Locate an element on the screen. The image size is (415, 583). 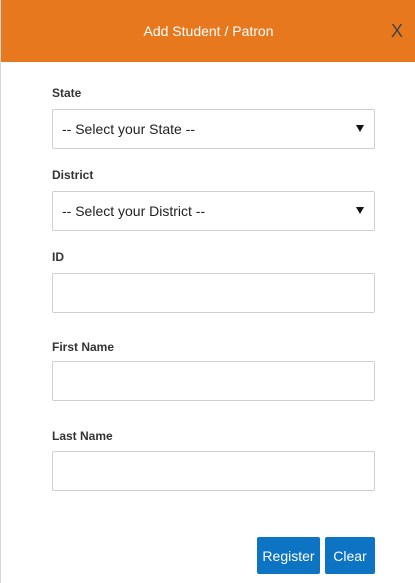
id-input is located at coordinates (213, 293).